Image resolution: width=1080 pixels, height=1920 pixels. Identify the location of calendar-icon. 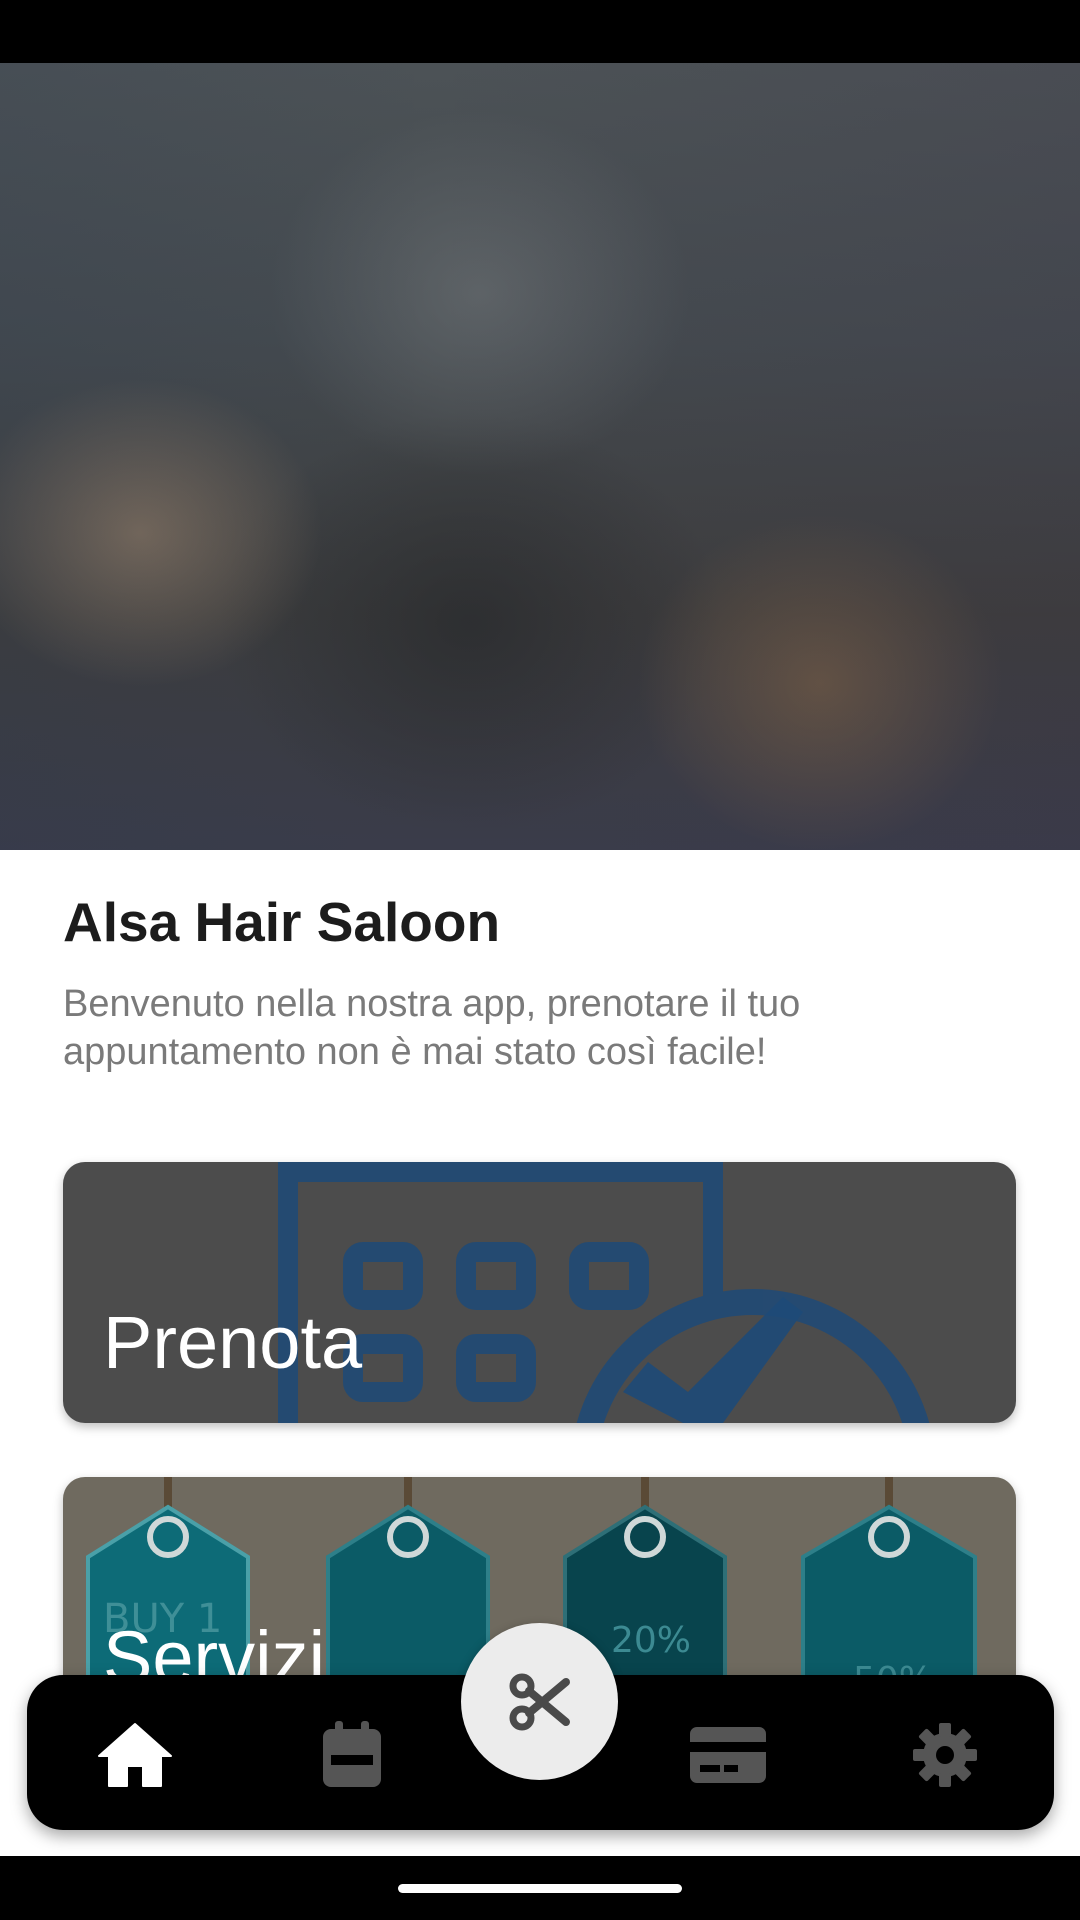
(352, 1754).